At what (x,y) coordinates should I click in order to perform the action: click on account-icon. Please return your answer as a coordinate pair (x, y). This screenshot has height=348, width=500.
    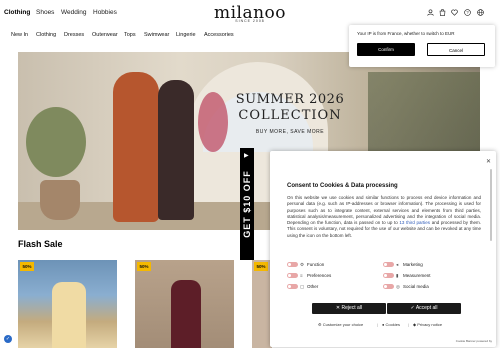
    Looking at the image, I should click on (430, 12).